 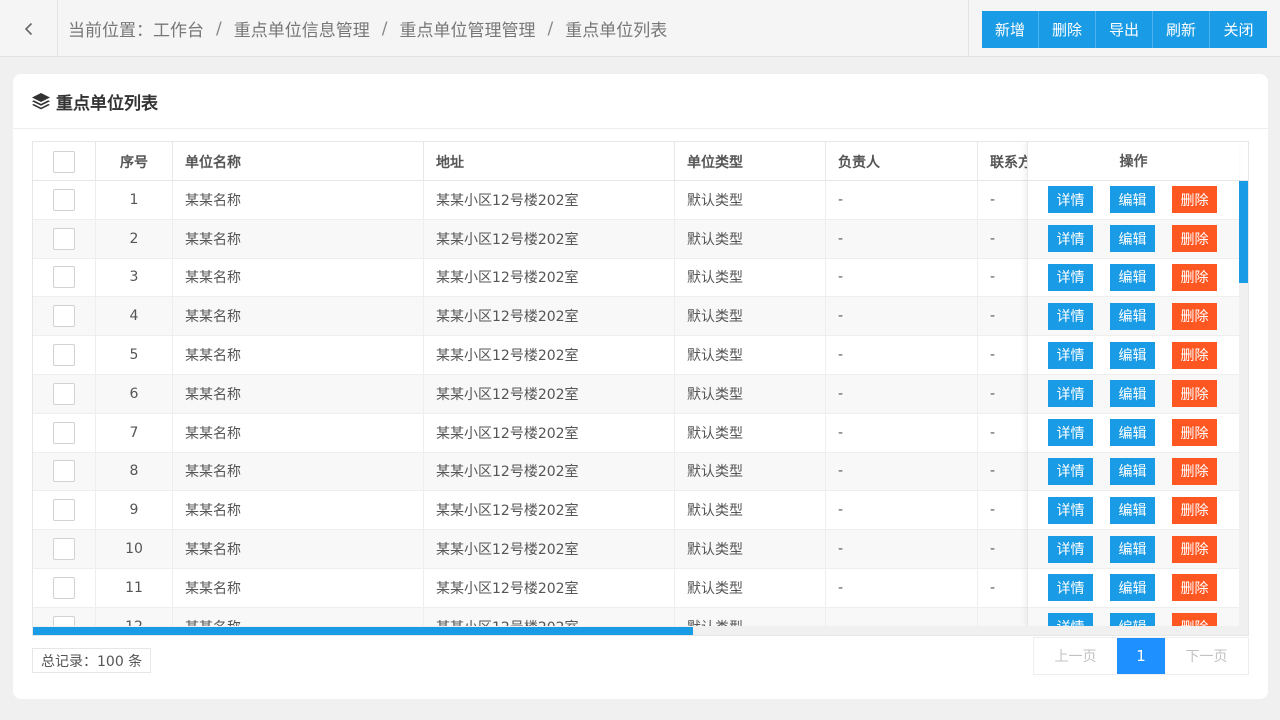 I want to click on select-all-checkbox, so click(x=64, y=161).